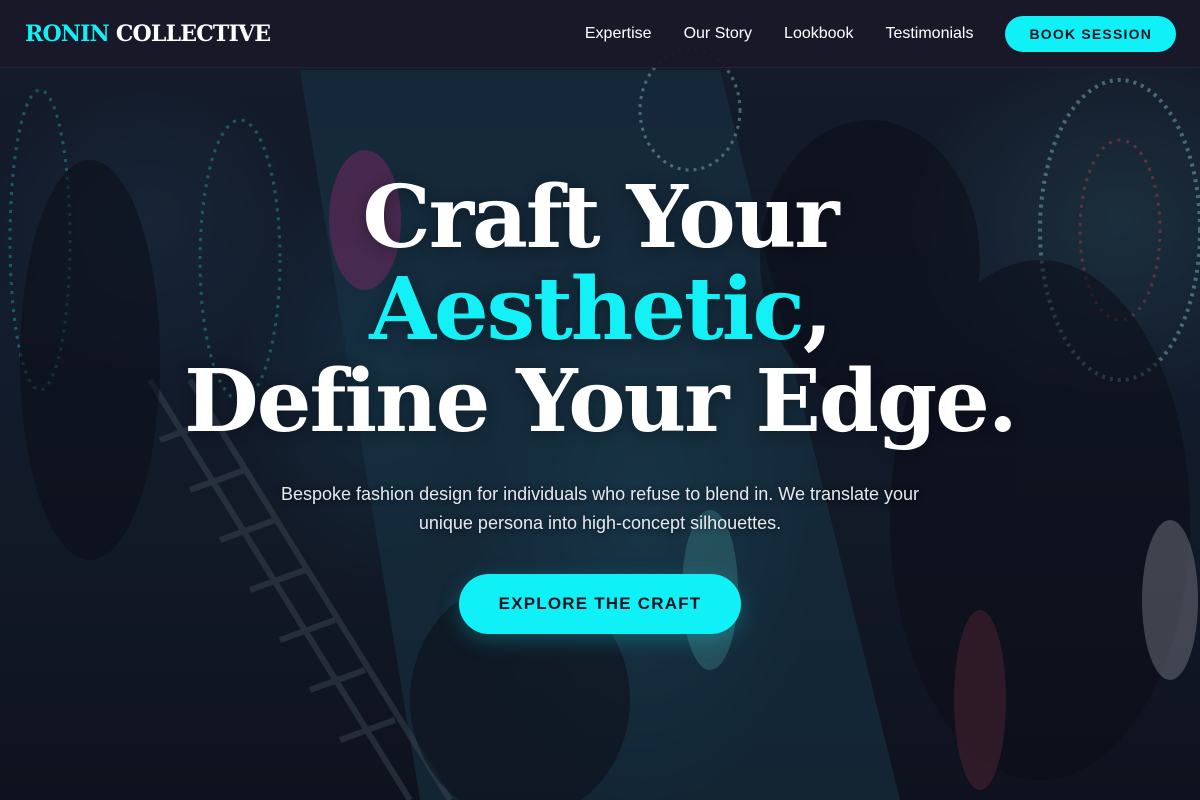  I want to click on headline-line-3: Define Your Edge., so click(601, 401).